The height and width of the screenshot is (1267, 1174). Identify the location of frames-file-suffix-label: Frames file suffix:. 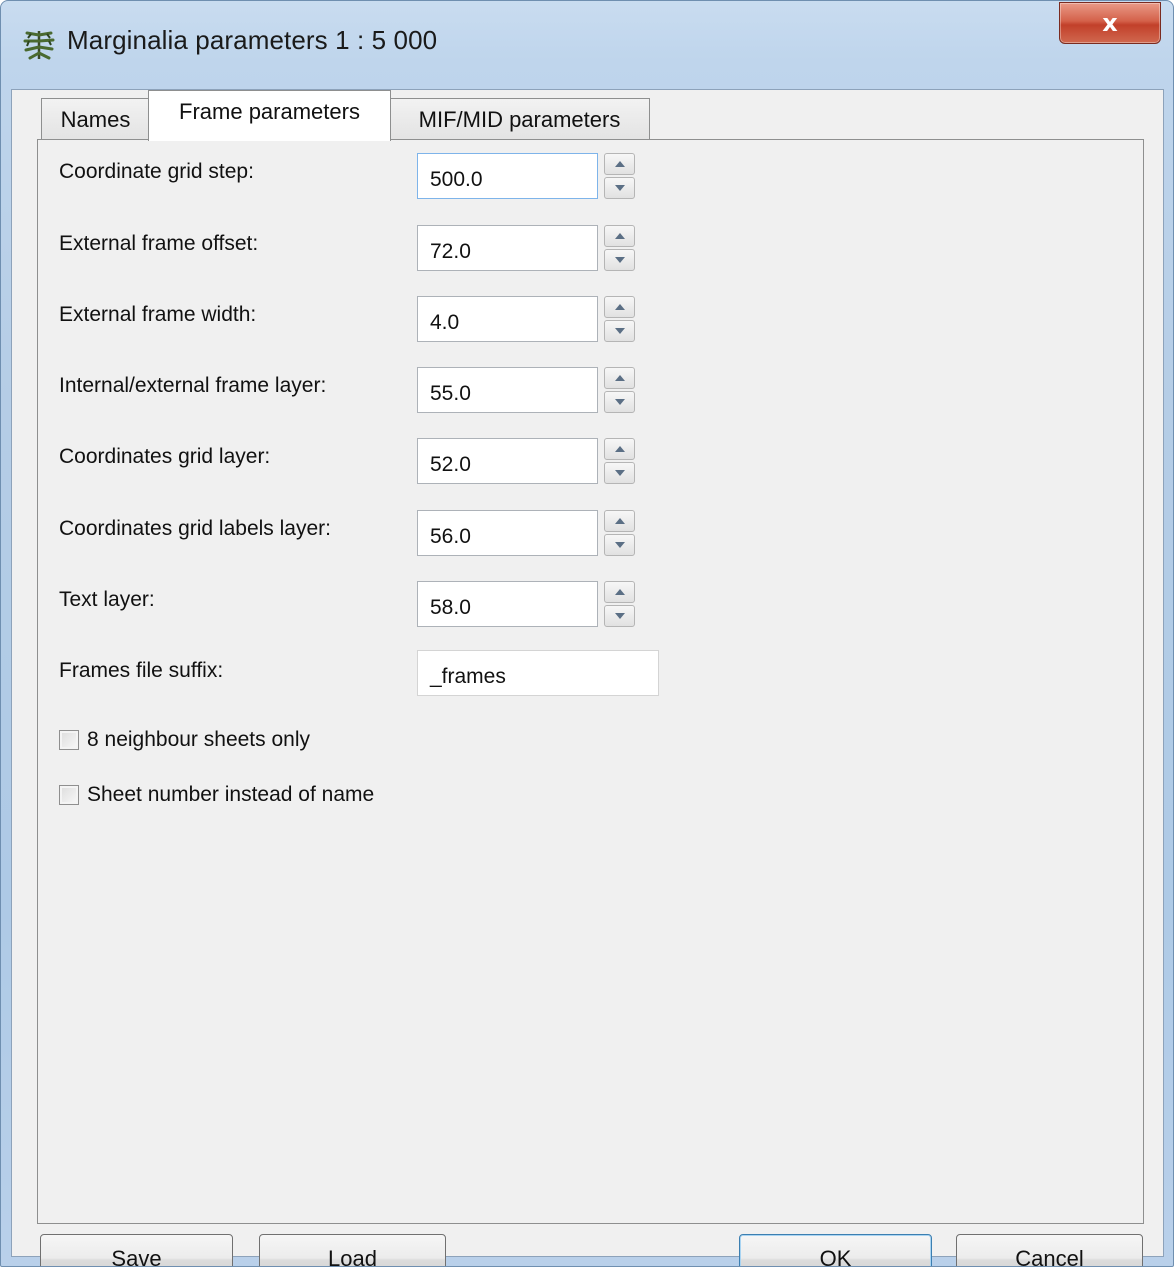
(141, 670).